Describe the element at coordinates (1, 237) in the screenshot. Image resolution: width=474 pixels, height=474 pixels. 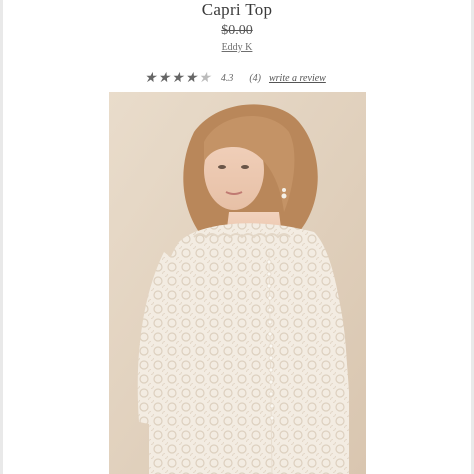
I see `left-rail` at that location.